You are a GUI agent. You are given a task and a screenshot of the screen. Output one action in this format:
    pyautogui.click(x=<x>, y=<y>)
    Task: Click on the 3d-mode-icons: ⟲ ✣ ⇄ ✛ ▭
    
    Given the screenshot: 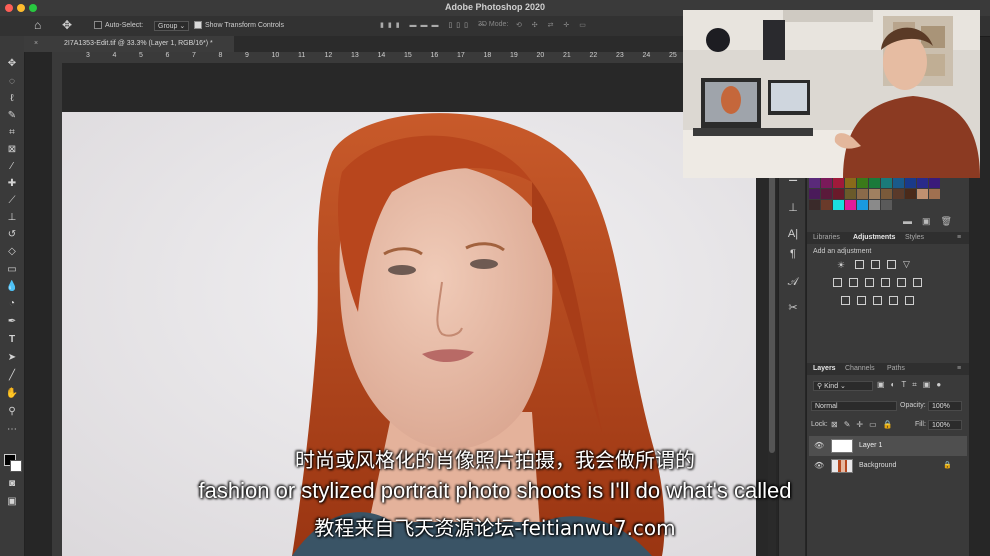 What is the action you would take?
    pyautogui.click(x=553, y=25)
    